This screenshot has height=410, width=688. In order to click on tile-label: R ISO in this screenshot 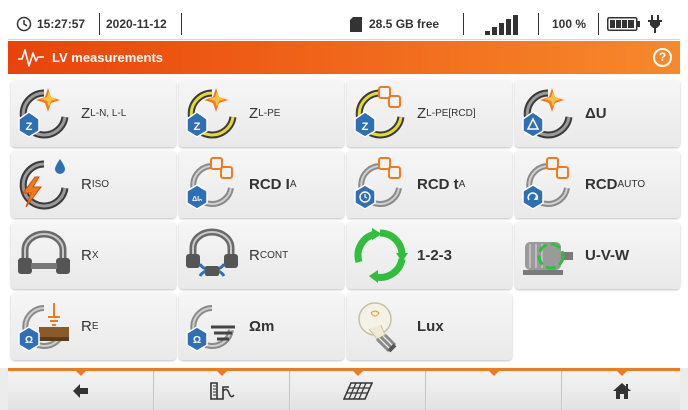, I will do `click(95, 184)`.